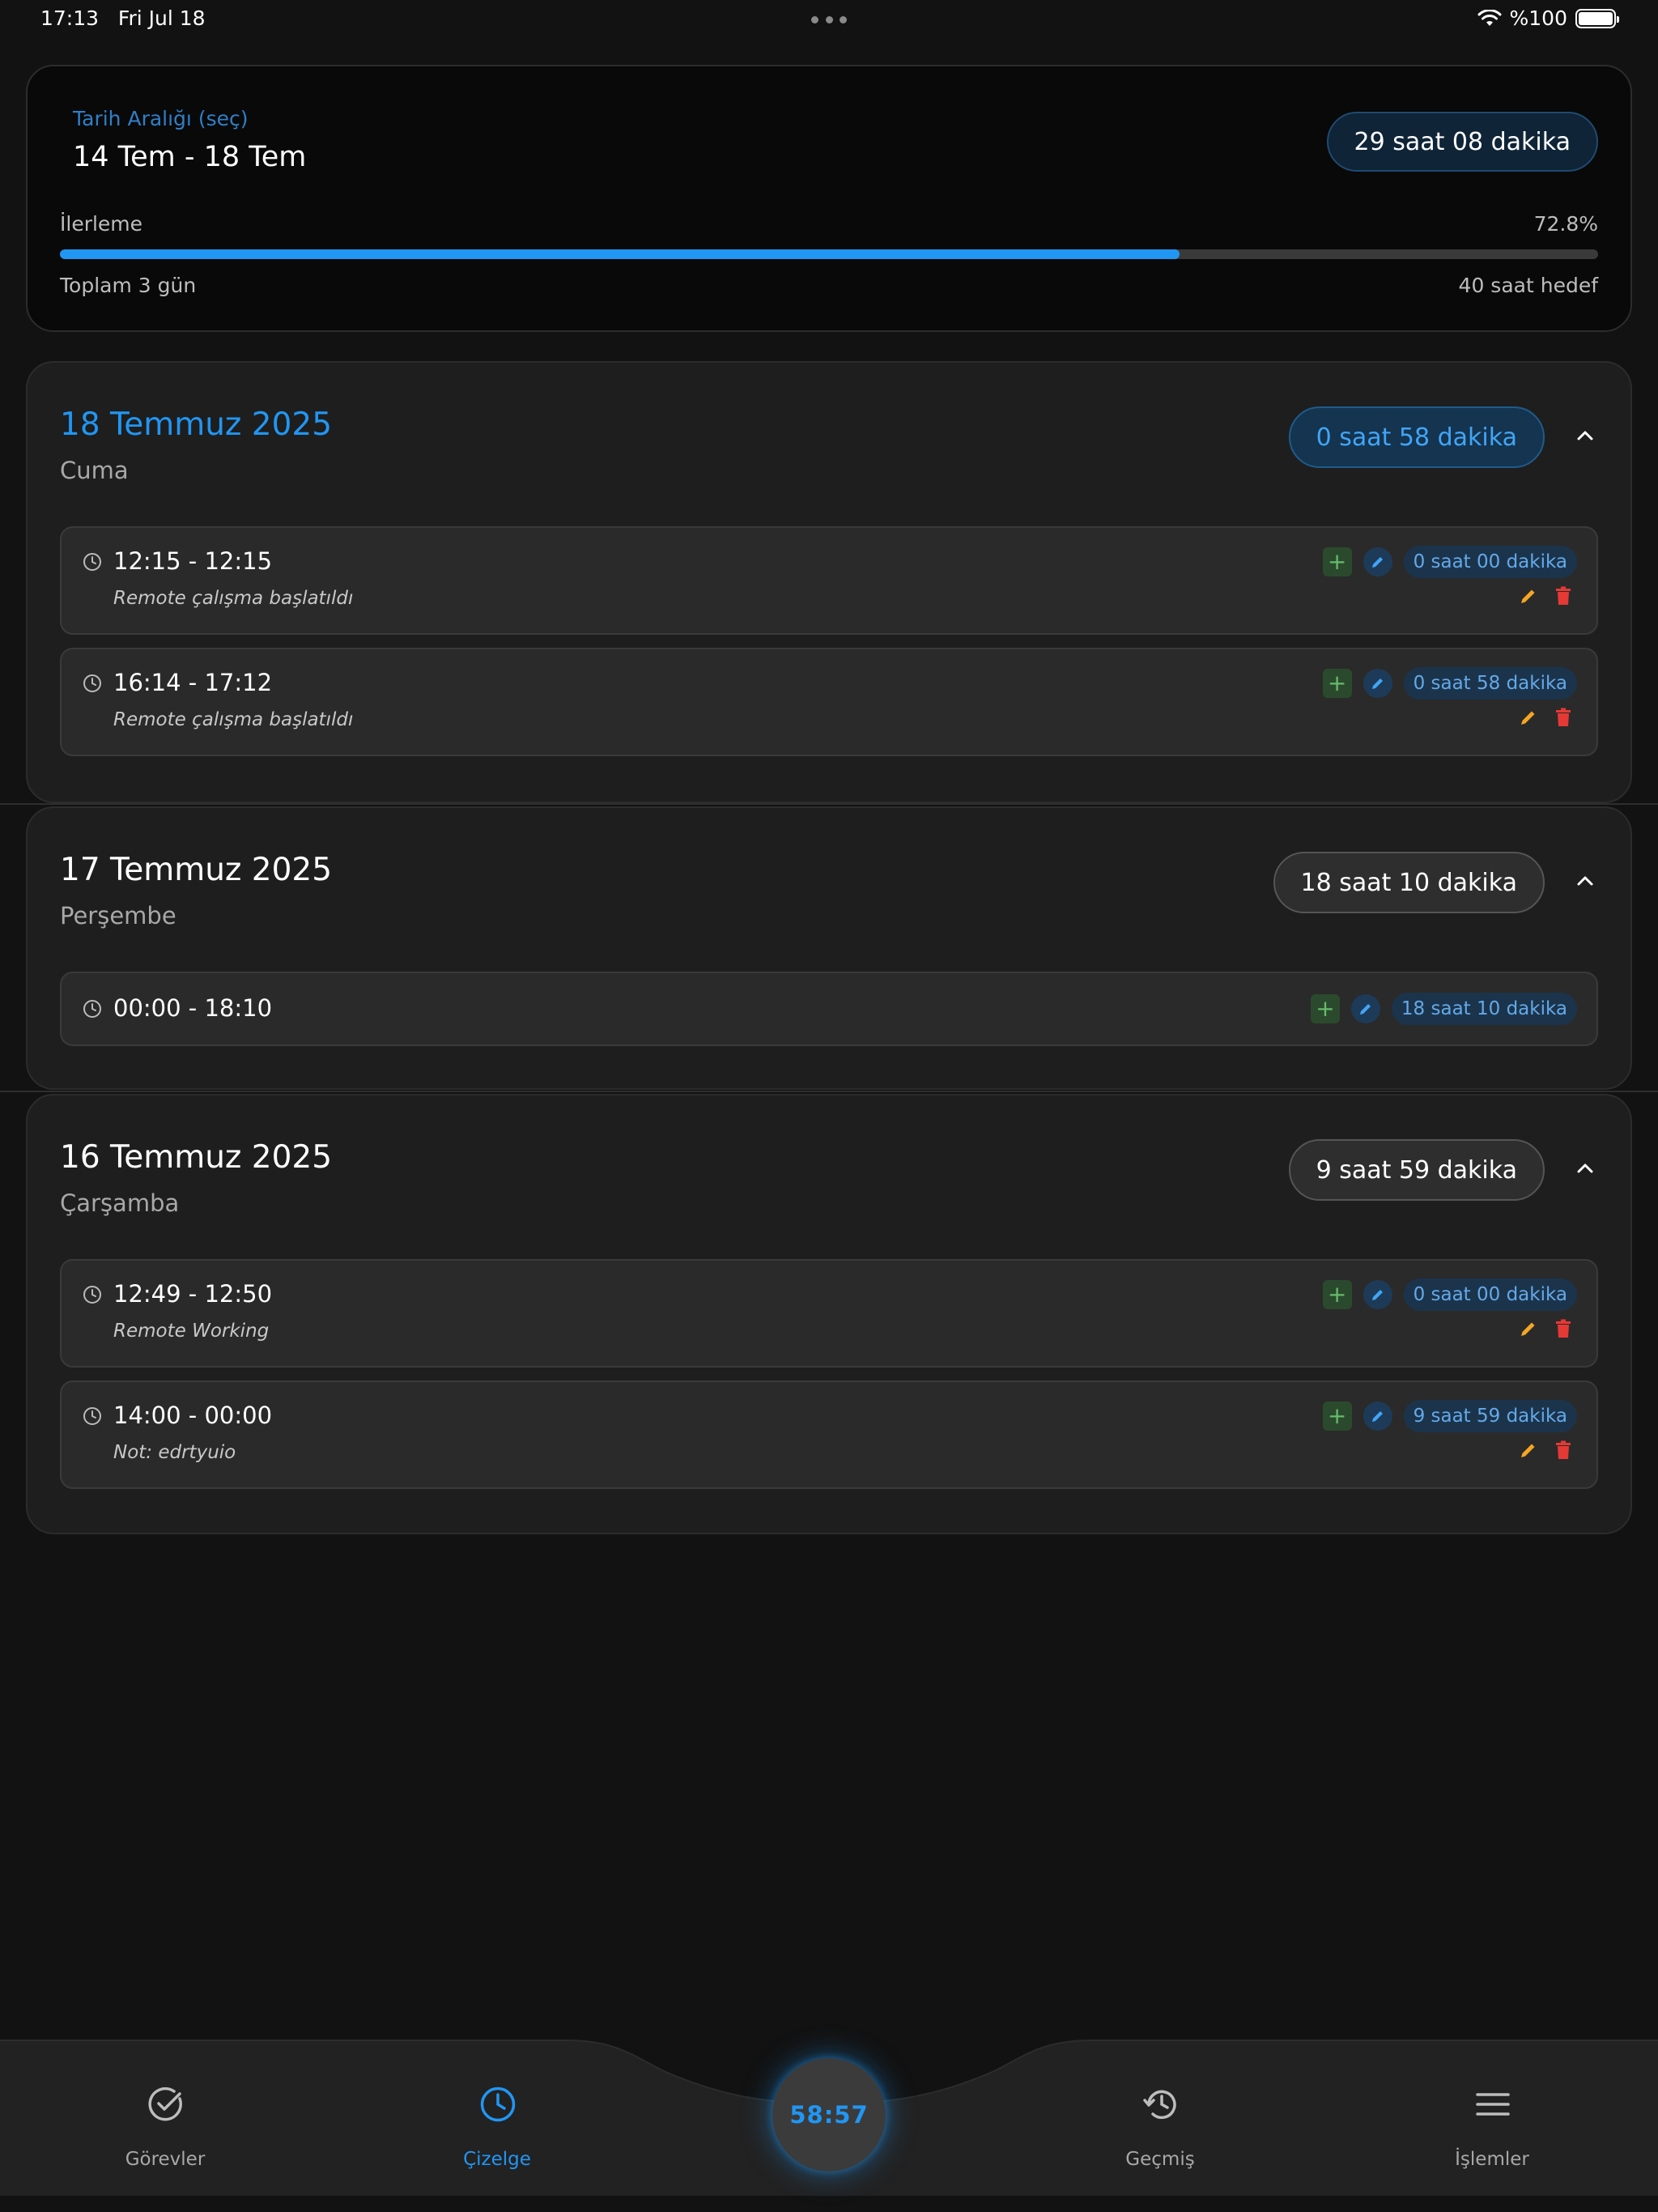 This screenshot has width=1658, height=2212. I want to click on status-indicators: %100, so click(1548, 18).